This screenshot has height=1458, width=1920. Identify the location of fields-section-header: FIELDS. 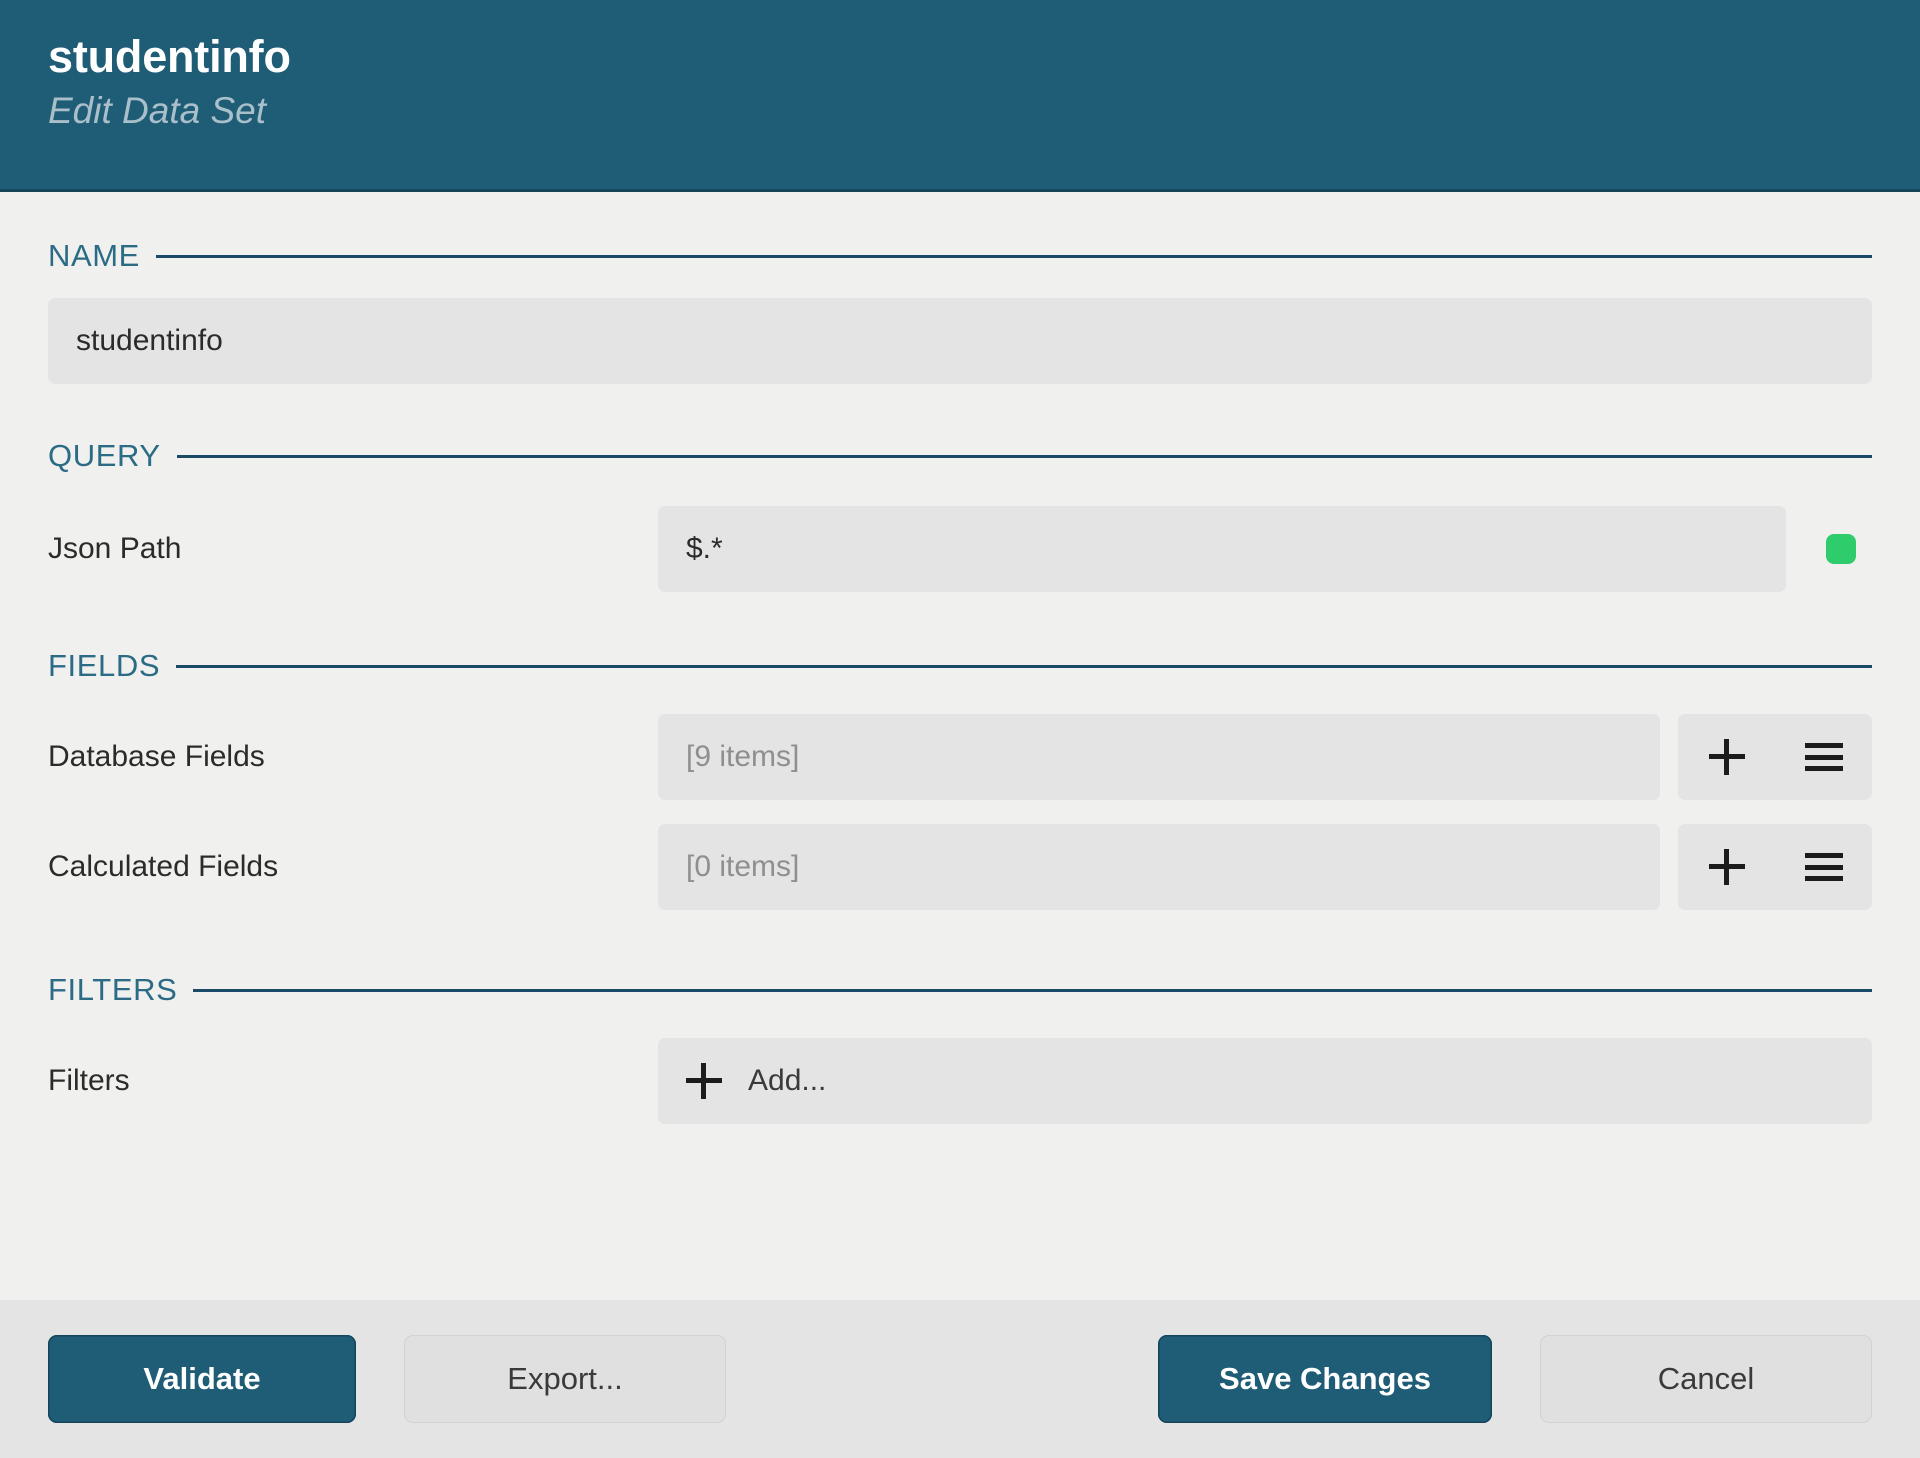
(960, 666).